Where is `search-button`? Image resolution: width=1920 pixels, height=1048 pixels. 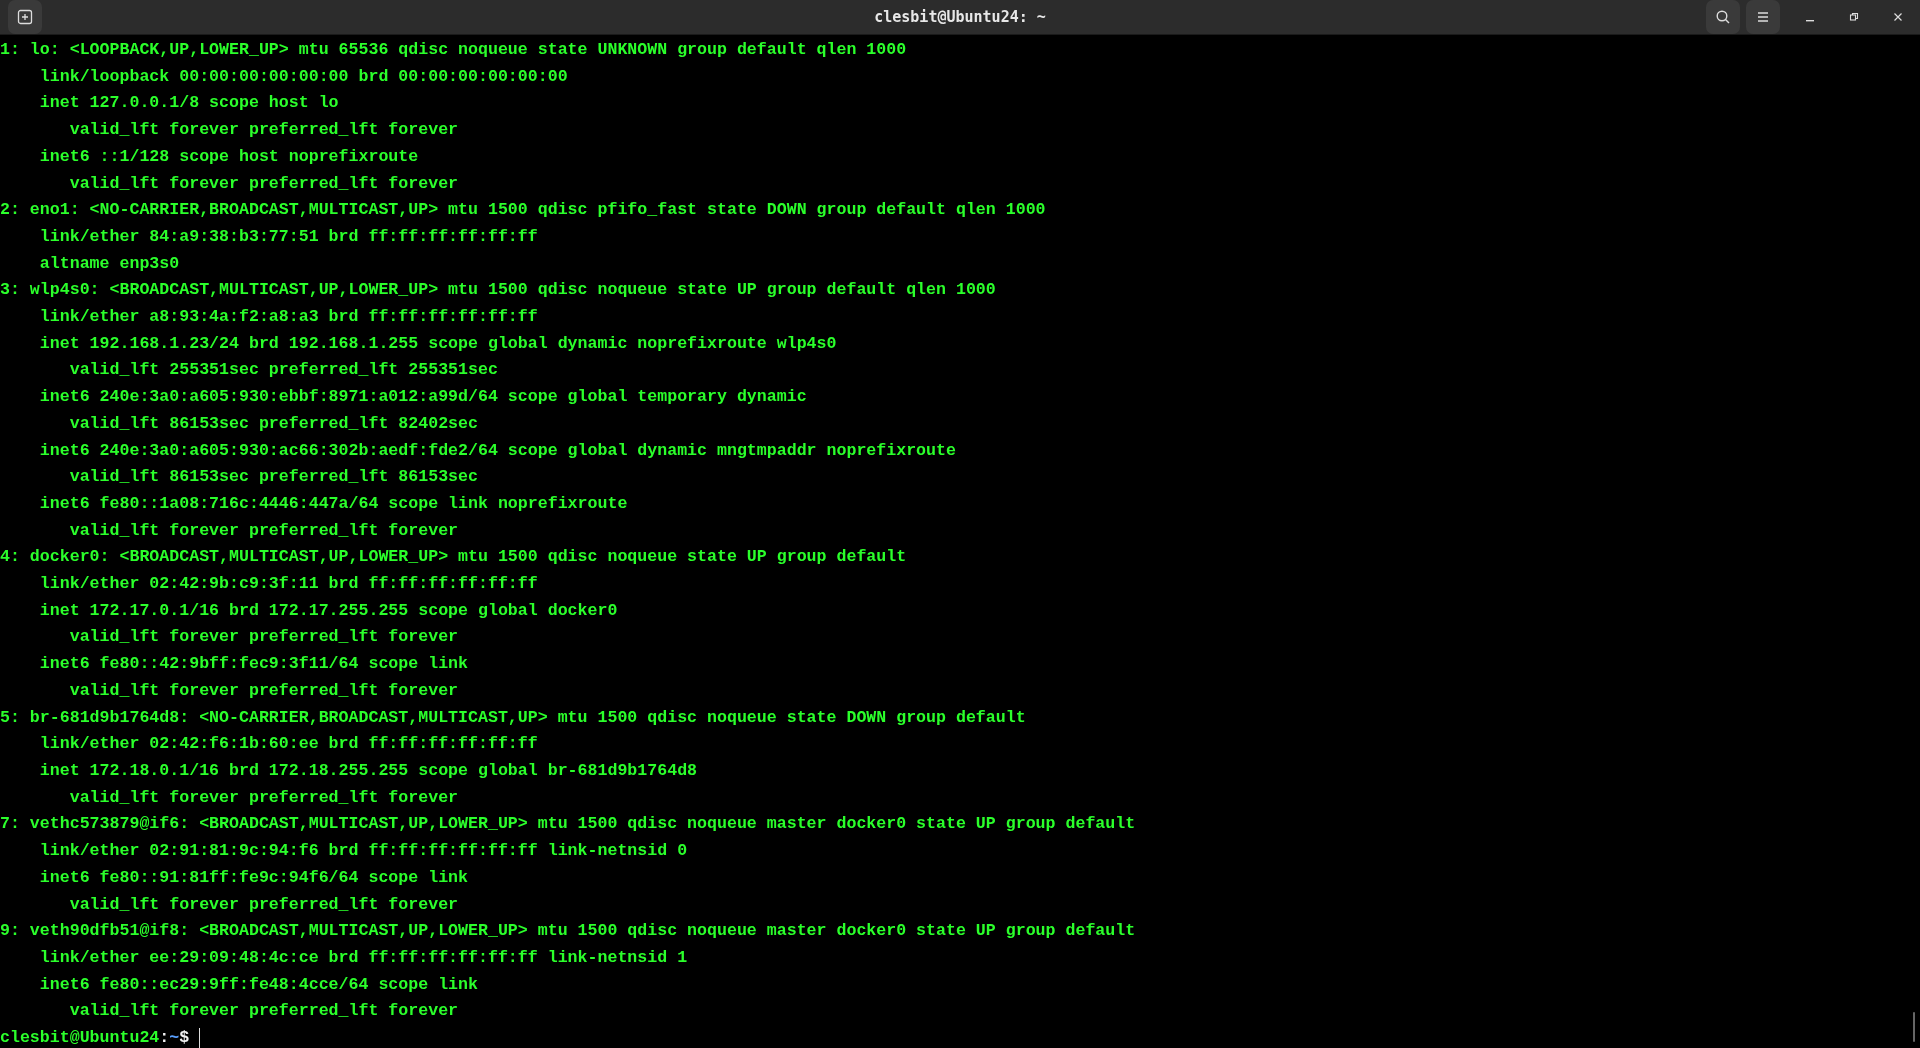 search-button is located at coordinates (1723, 17).